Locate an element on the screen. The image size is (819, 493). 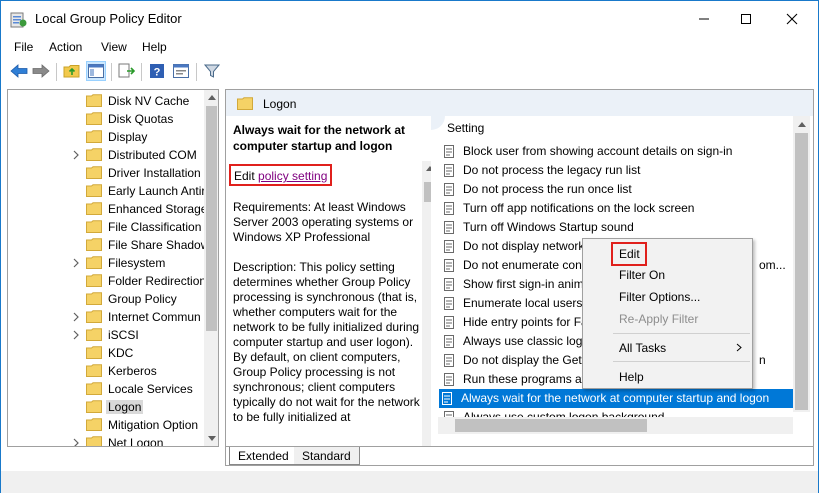
scroll-down-arrow is located at coordinates (211, 438).